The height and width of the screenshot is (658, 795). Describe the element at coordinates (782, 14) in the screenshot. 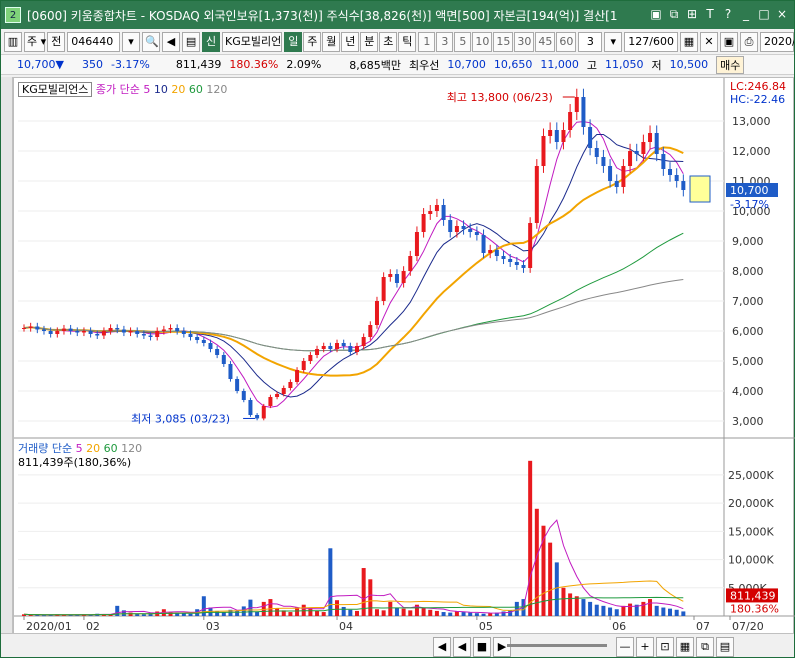

I see `close-icon: ×` at that location.